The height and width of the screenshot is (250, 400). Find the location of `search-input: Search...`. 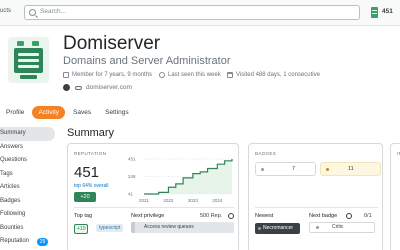

search-input: Search... is located at coordinates (192, 12).